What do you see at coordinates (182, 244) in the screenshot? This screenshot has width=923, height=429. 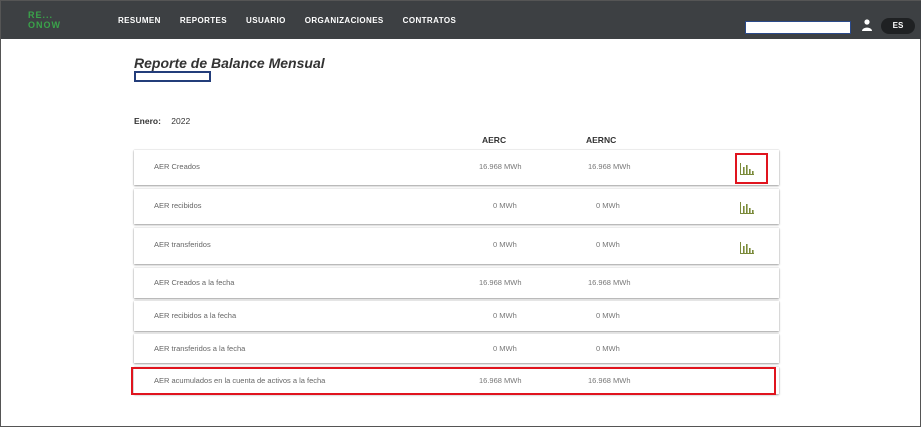 I see `row-label: AER transferidos` at bounding box center [182, 244].